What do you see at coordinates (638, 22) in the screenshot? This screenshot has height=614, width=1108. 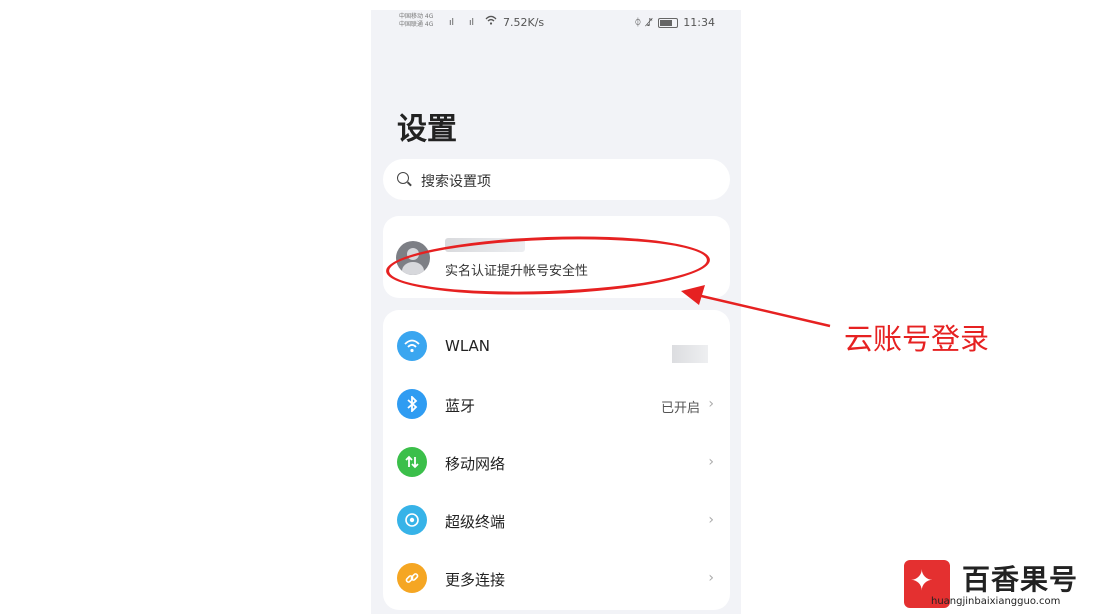 I see `vibrate-icon: ᛰ` at bounding box center [638, 22].